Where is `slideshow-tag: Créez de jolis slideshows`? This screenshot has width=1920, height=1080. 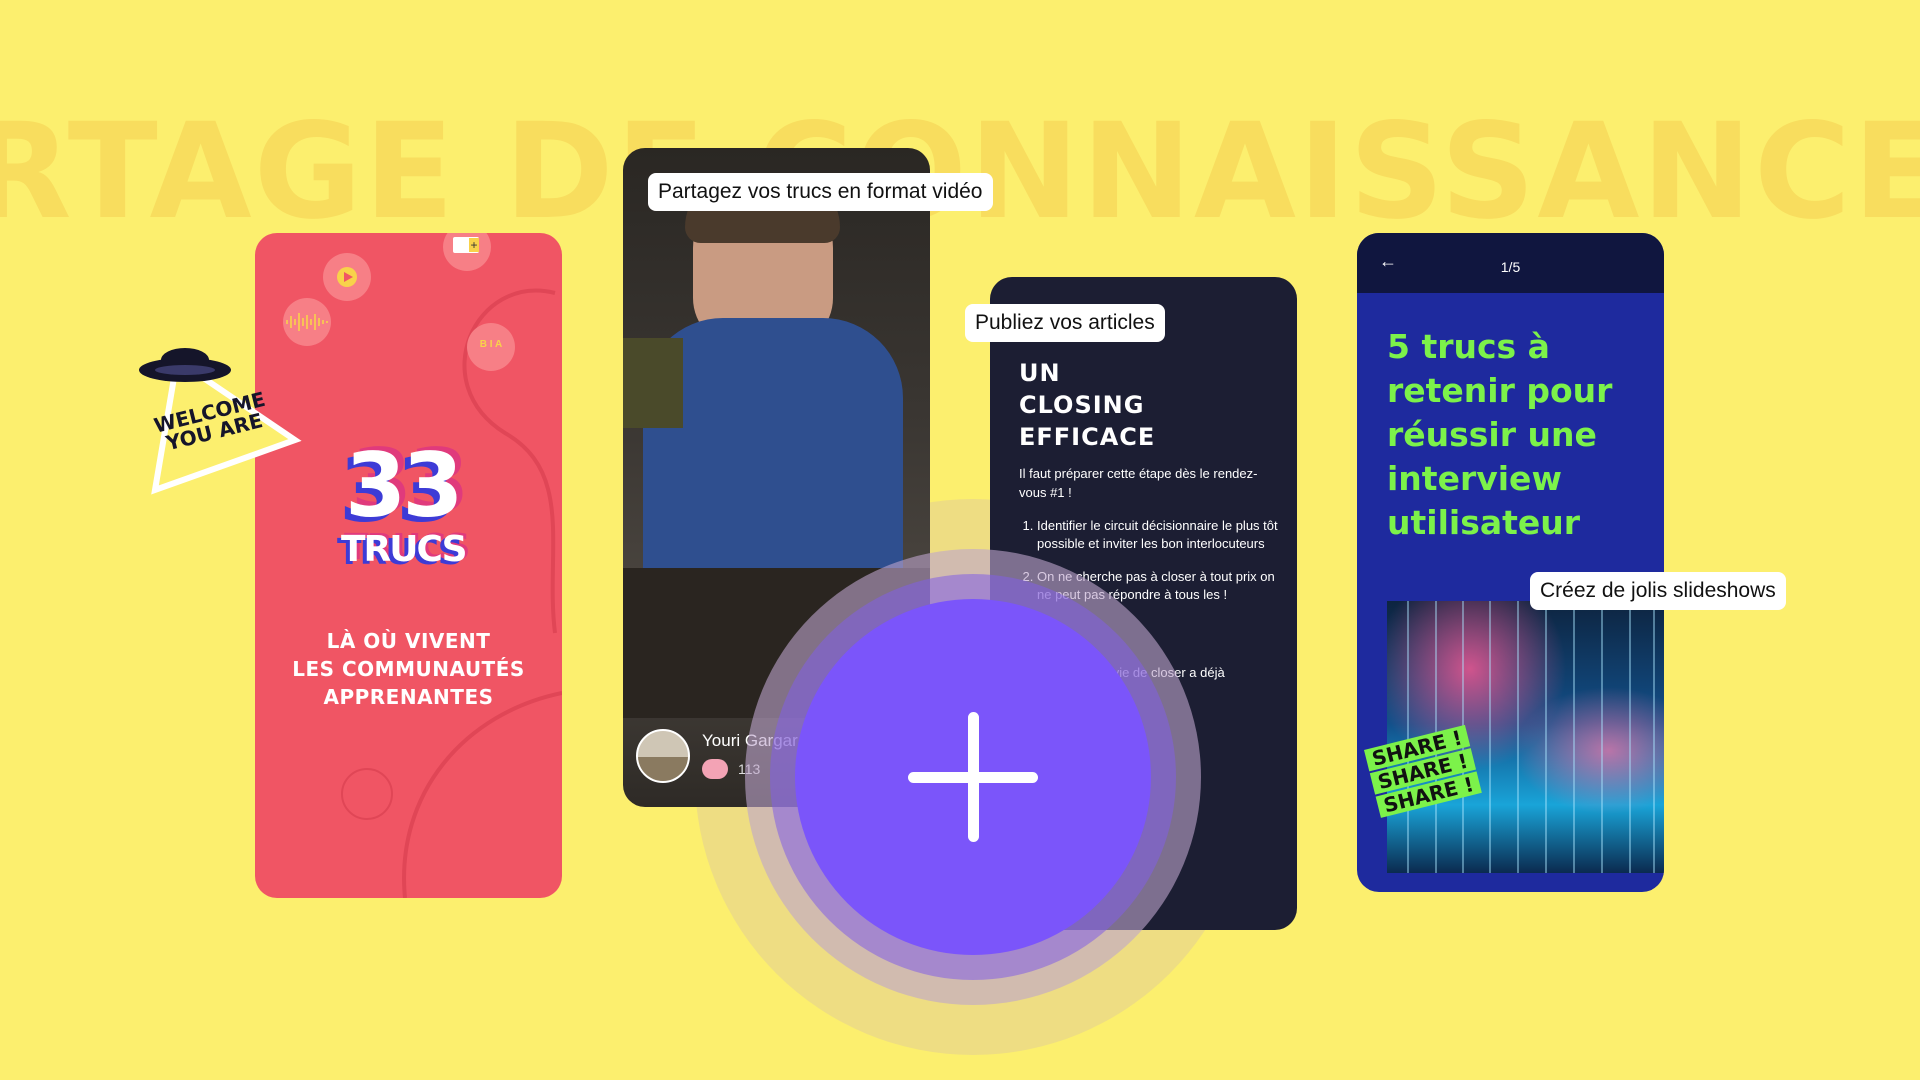 slideshow-tag: Créez de jolis slideshows is located at coordinates (1658, 591).